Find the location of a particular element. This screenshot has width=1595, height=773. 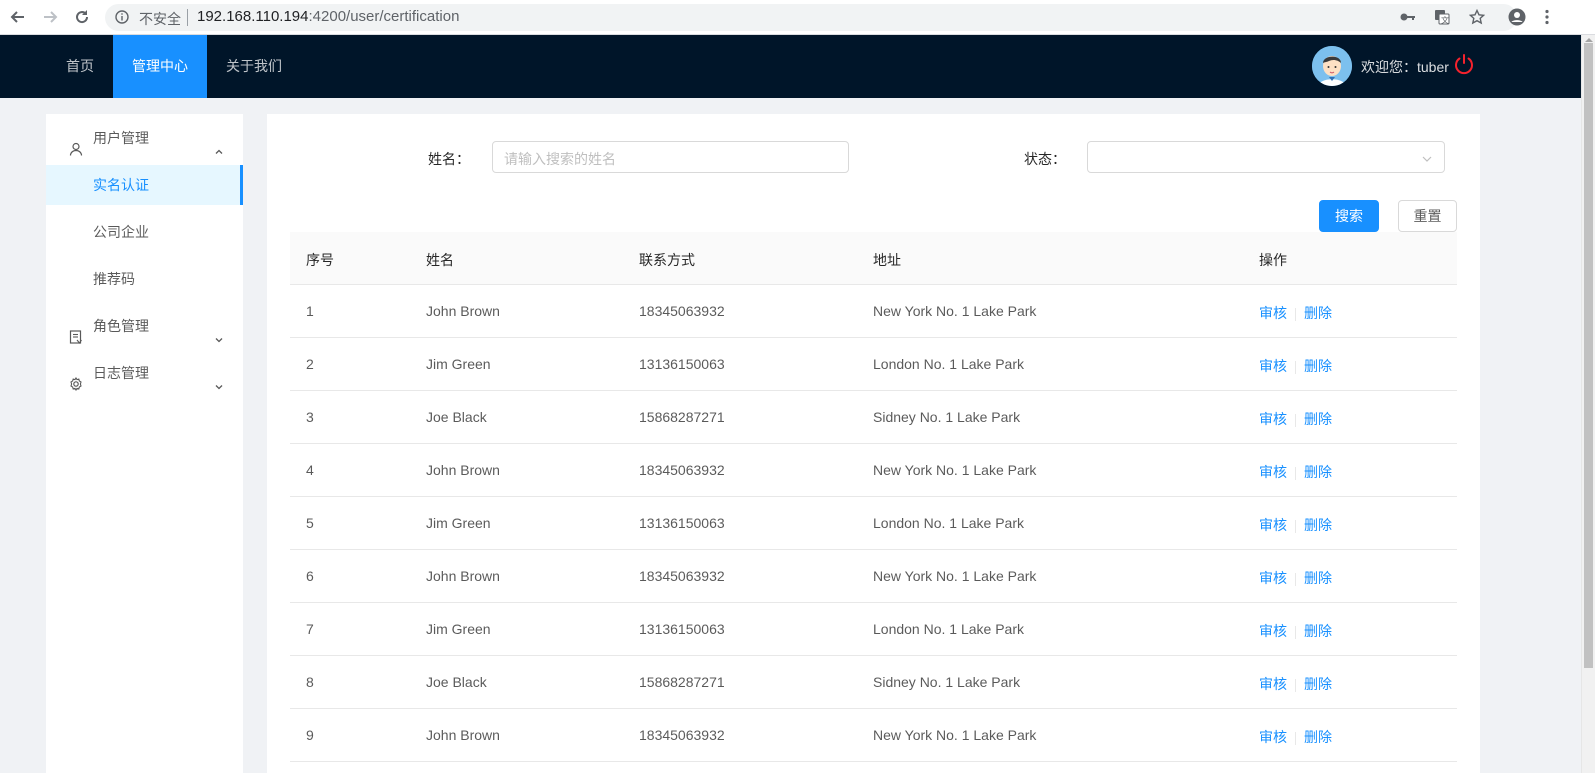

table-header: 序号 姓名 联系方式 地址 操作 is located at coordinates (873, 258).